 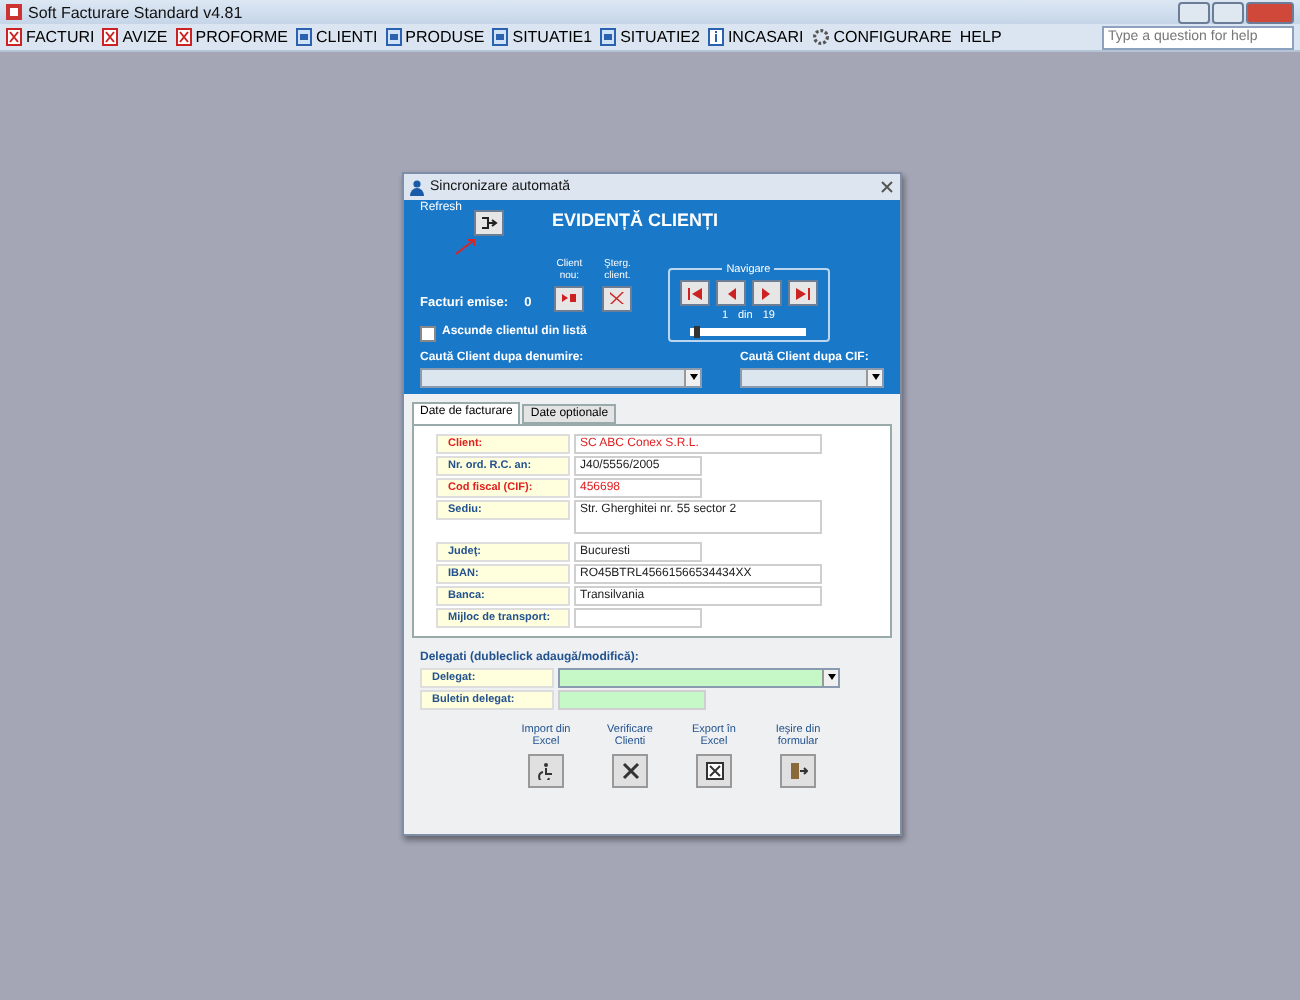 I want to click on refresh-button, so click(x=489, y=223).